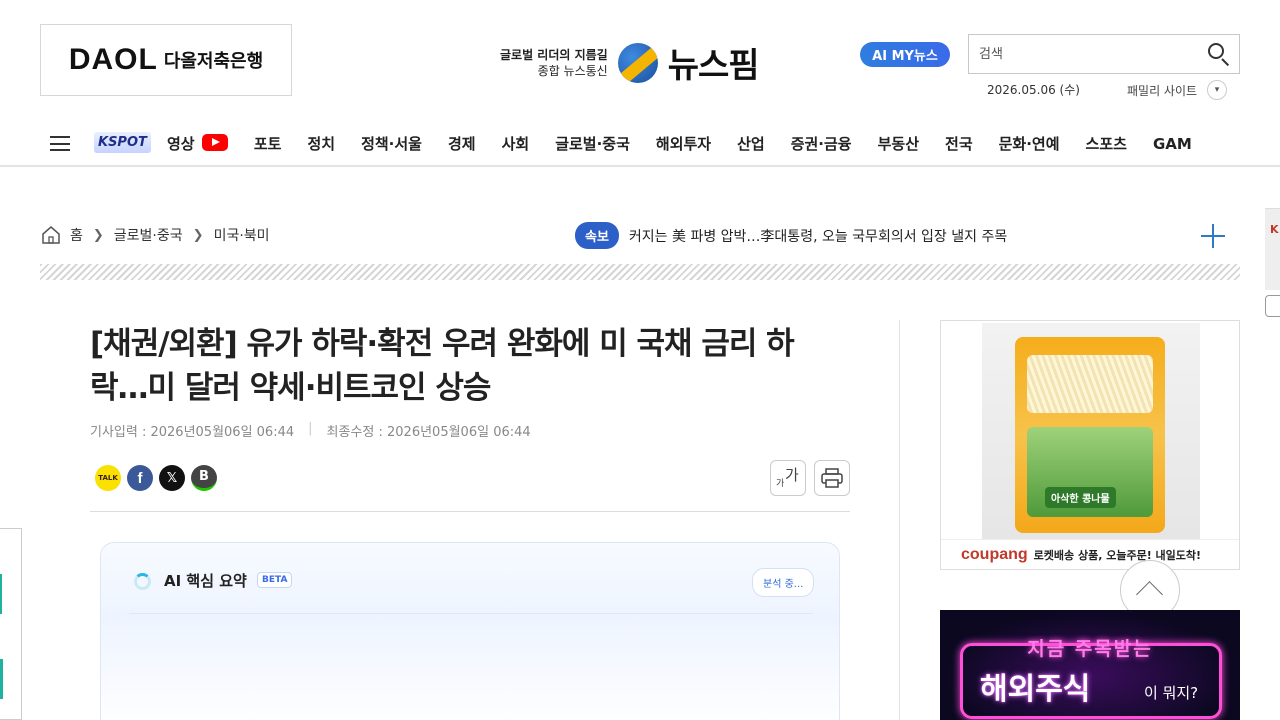  Describe the element at coordinates (592, 143) in the screenshot. I see `nav-item-global-china: 글로벌·중국` at that location.